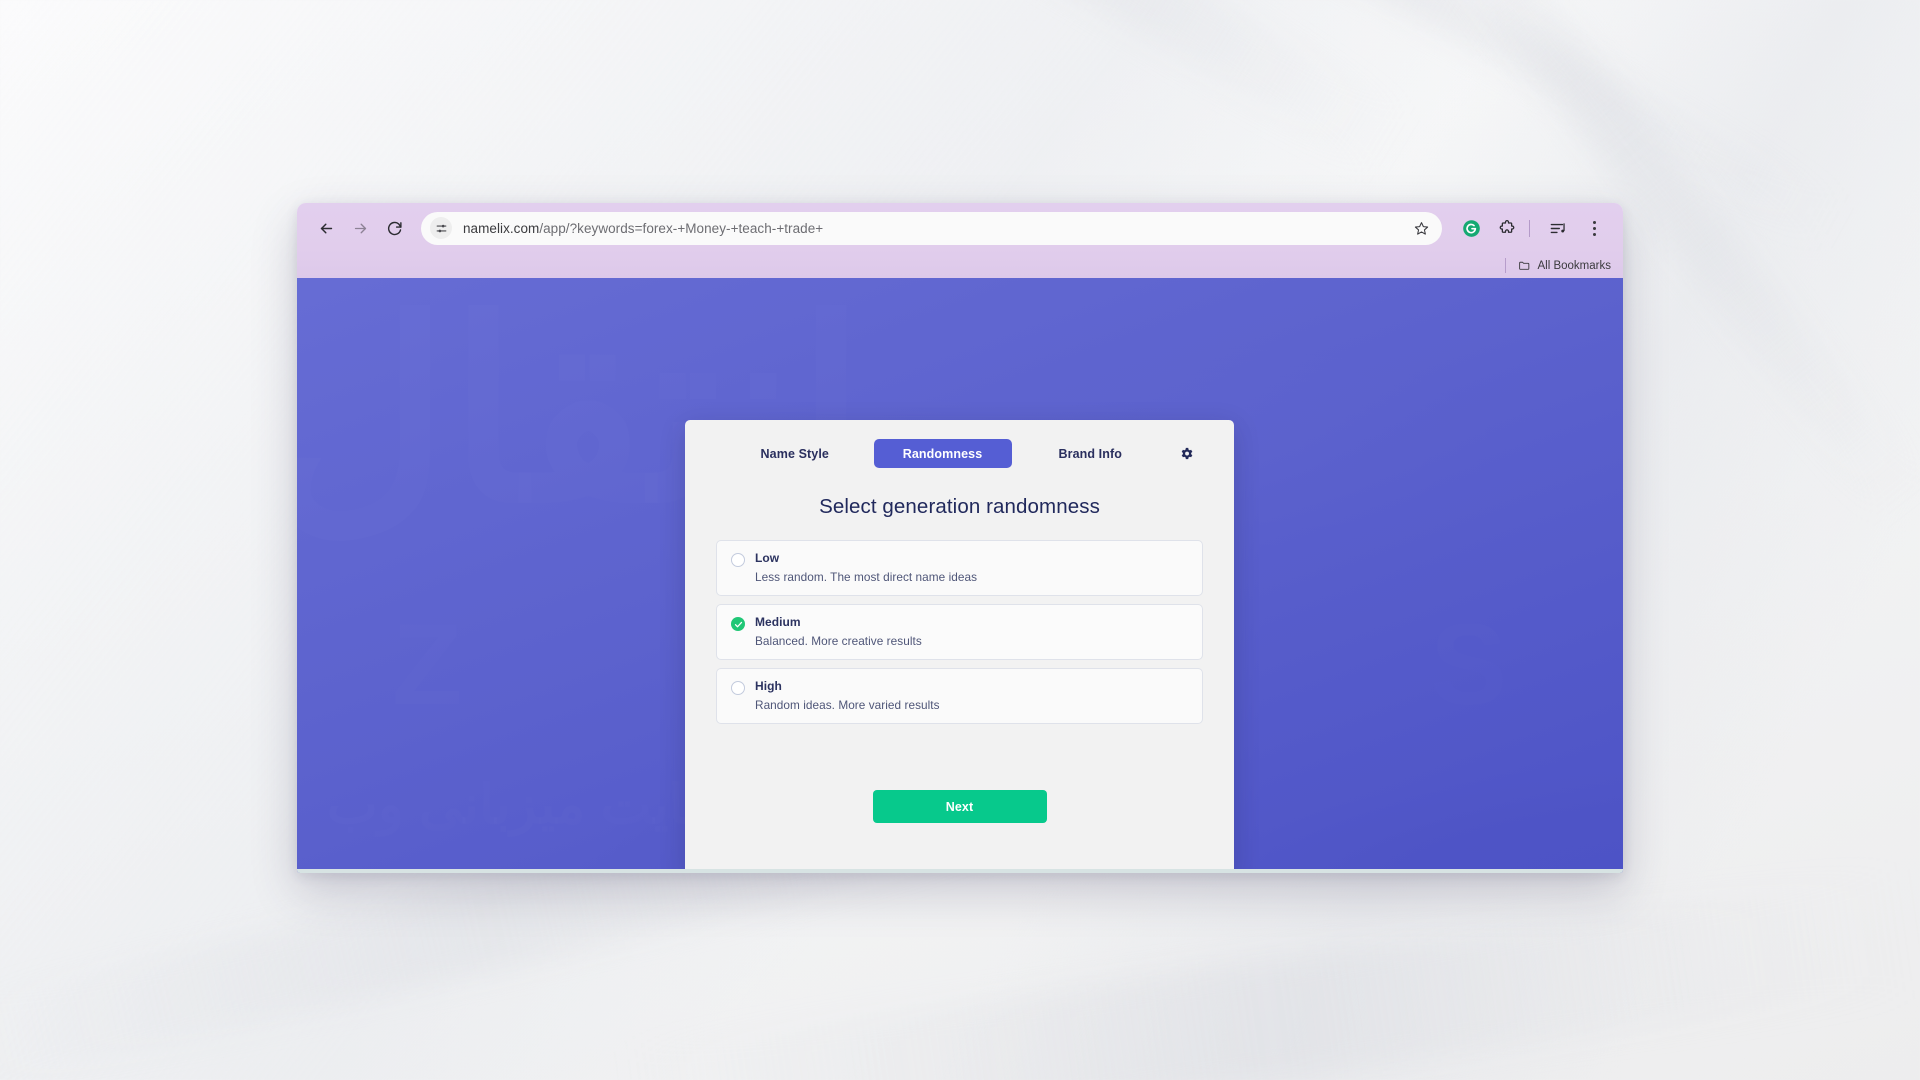 The height and width of the screenshot is (1080, 1920). I want to click on url-host: namelix.com, so click(501, 228).